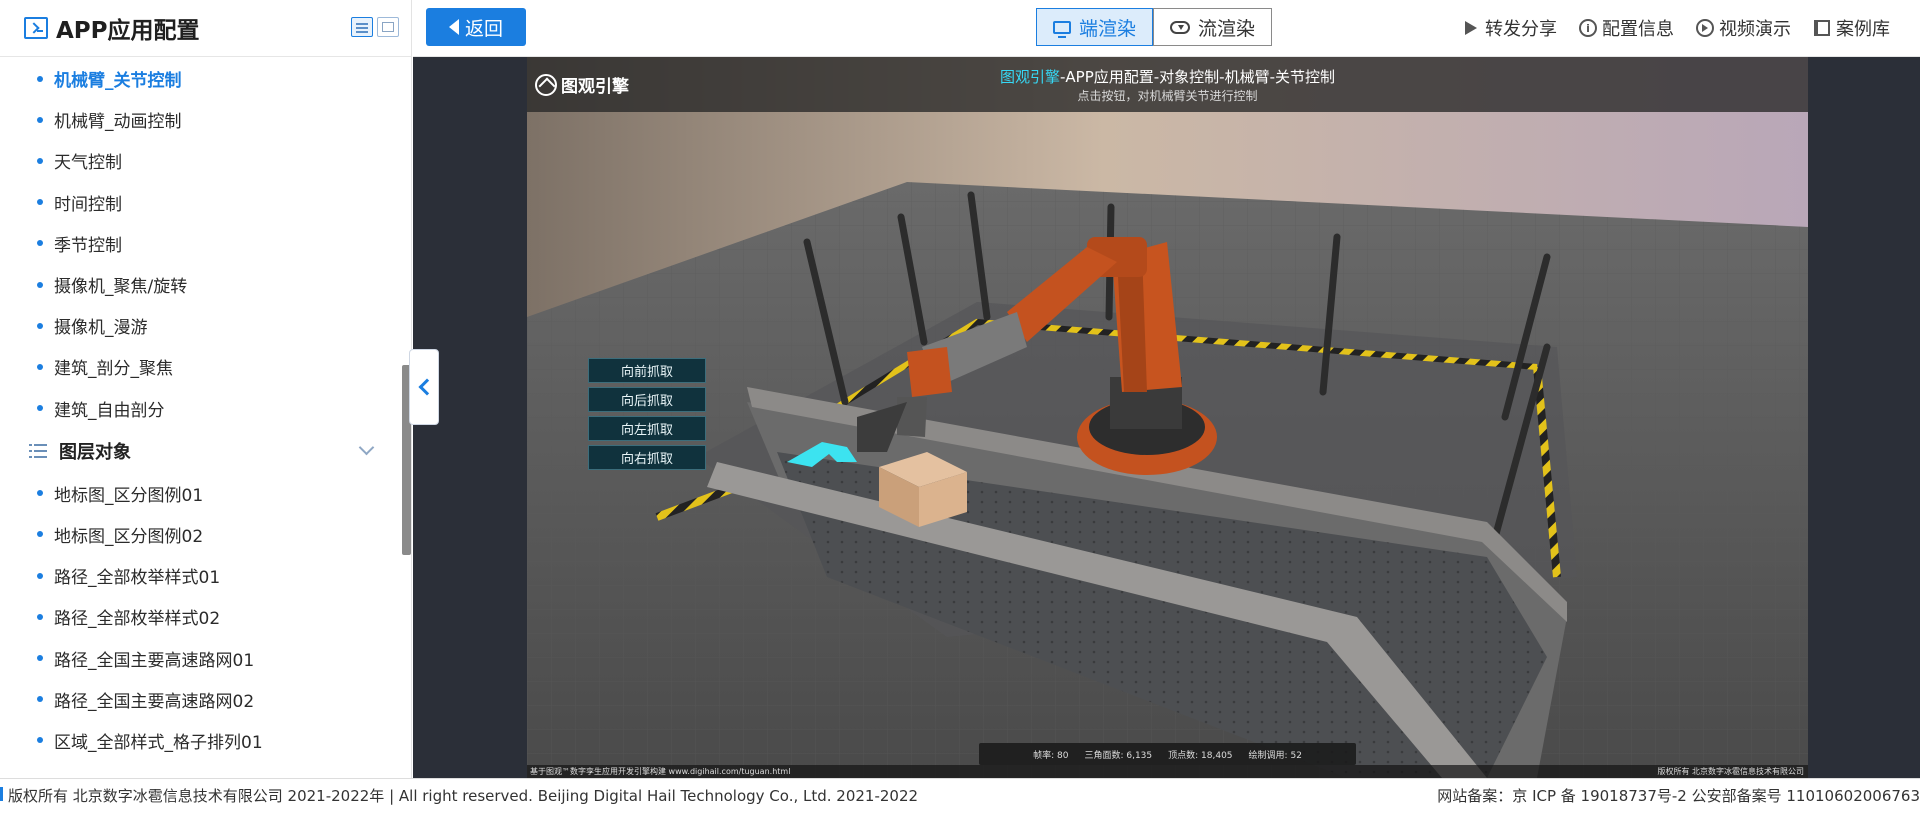  I want to click on sidebar-item-label: 路径_全部枚举样式01, so click(137, 578).